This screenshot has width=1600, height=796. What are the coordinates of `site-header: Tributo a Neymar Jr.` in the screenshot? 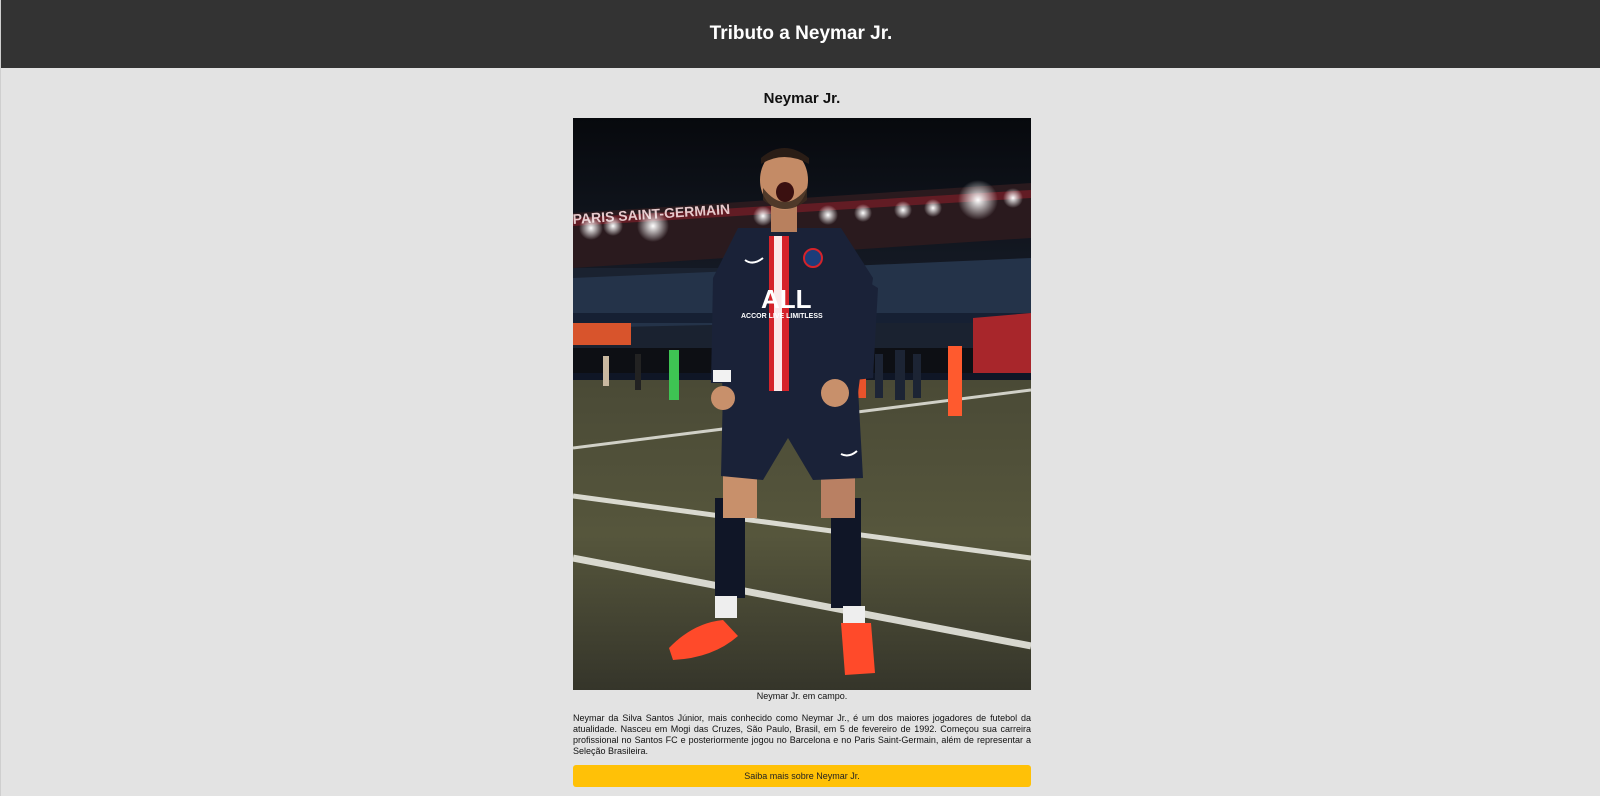 It's located at (800, 34).